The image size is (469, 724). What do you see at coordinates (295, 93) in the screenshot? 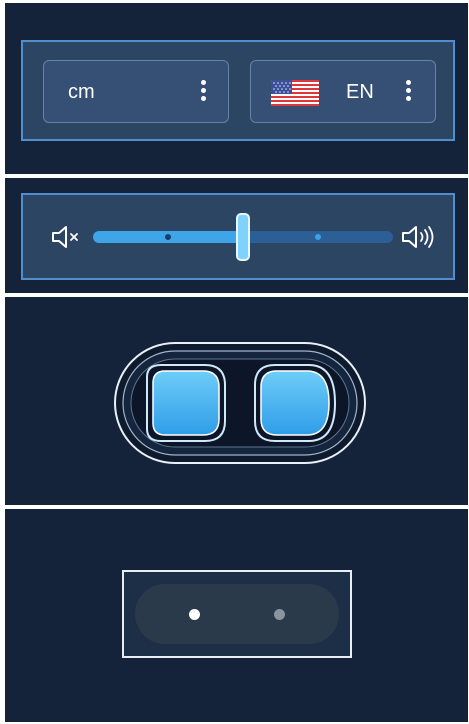
I see `us-flag-icon` at bounding box center [295, 93].